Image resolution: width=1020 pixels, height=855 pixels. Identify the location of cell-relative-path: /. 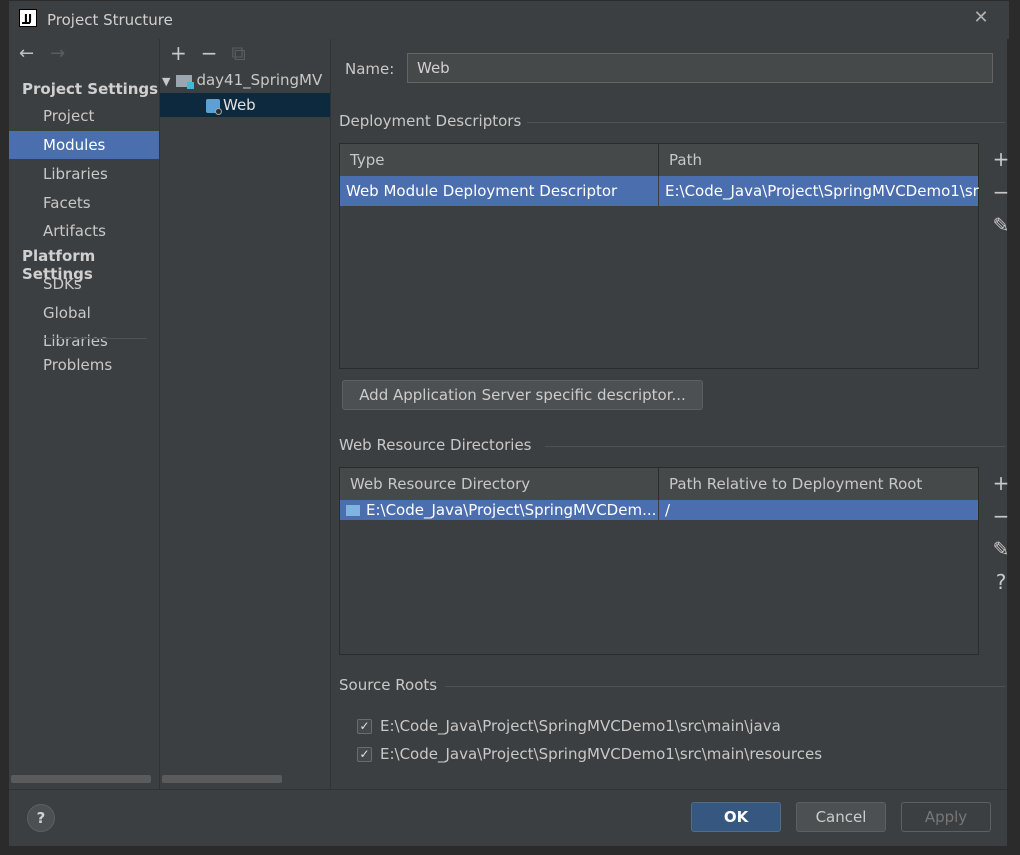
(668, 510).